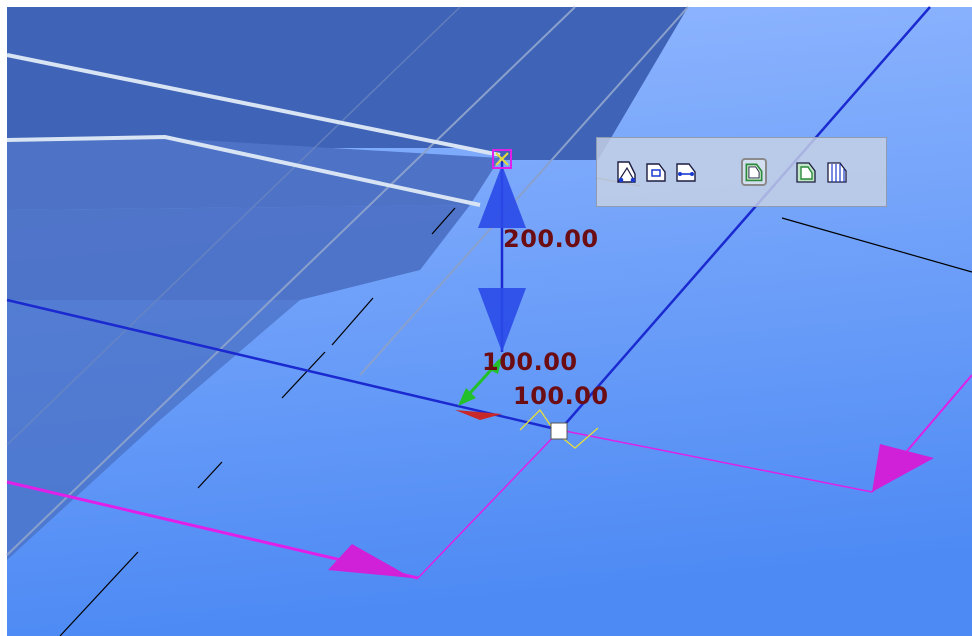 The width and height of the screenshot is (972, 636). What do you see at coordinates (486, 3) in the screenshot?
I see `viewport-top-frame` at bounding box center [486, 3].